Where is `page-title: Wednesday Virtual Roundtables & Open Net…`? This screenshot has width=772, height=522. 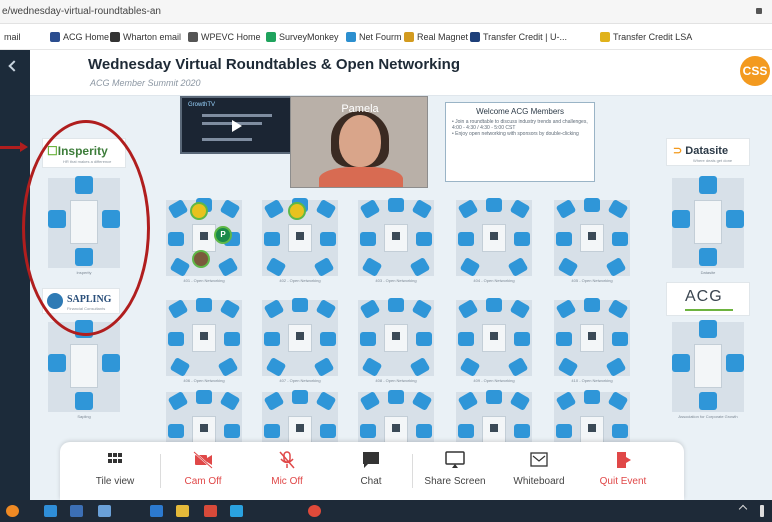 page-title: Wednesday Virtual Roundtables & Open Net… is located at coordinates (274, 64).